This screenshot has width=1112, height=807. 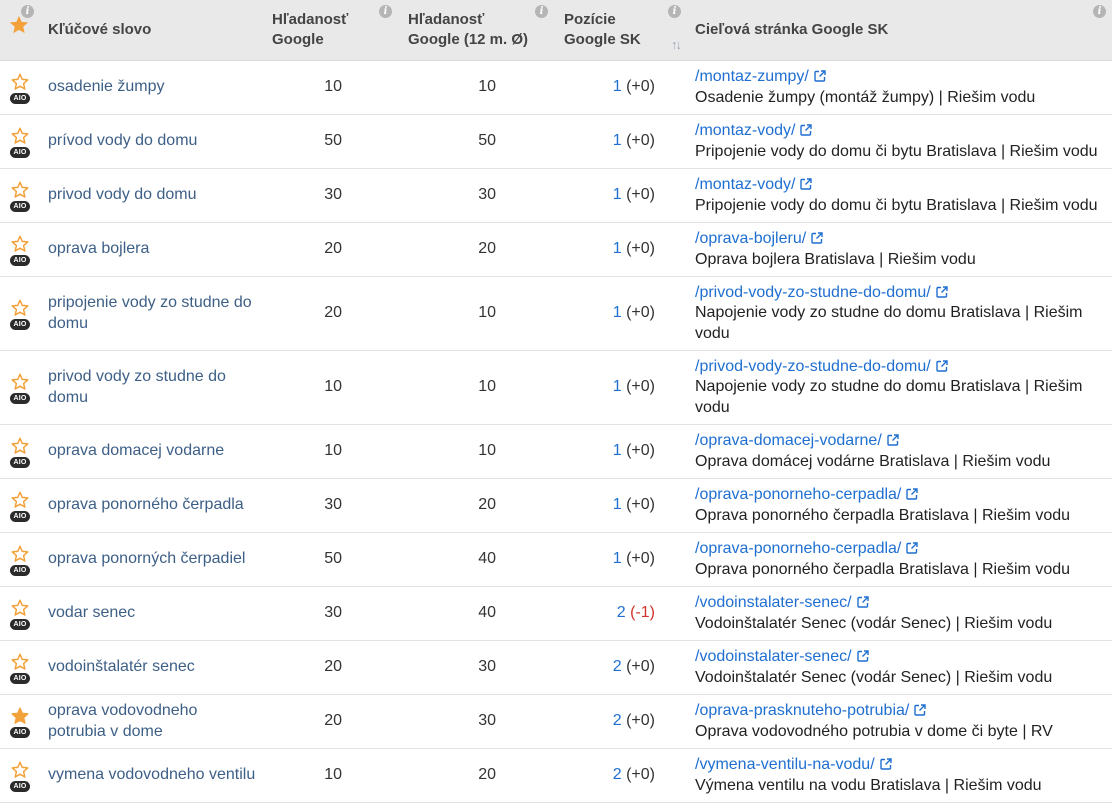 What do you see at coordinates (752, 76) in the screenshot?
I see `target-url-link: /montaz-zumpy/` at bounding box center [752, 76].